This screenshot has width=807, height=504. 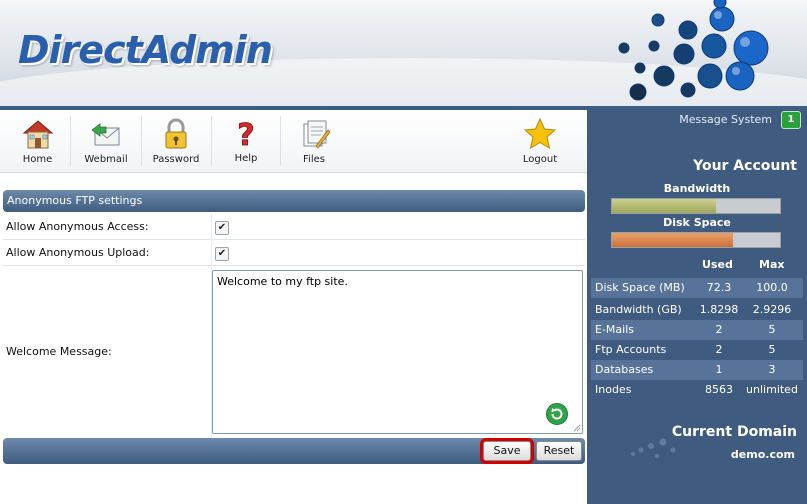 What do you see at coordinates (507, 451) in the screenshot?
I see `save-button: Save` at bounding box center [507, 451].